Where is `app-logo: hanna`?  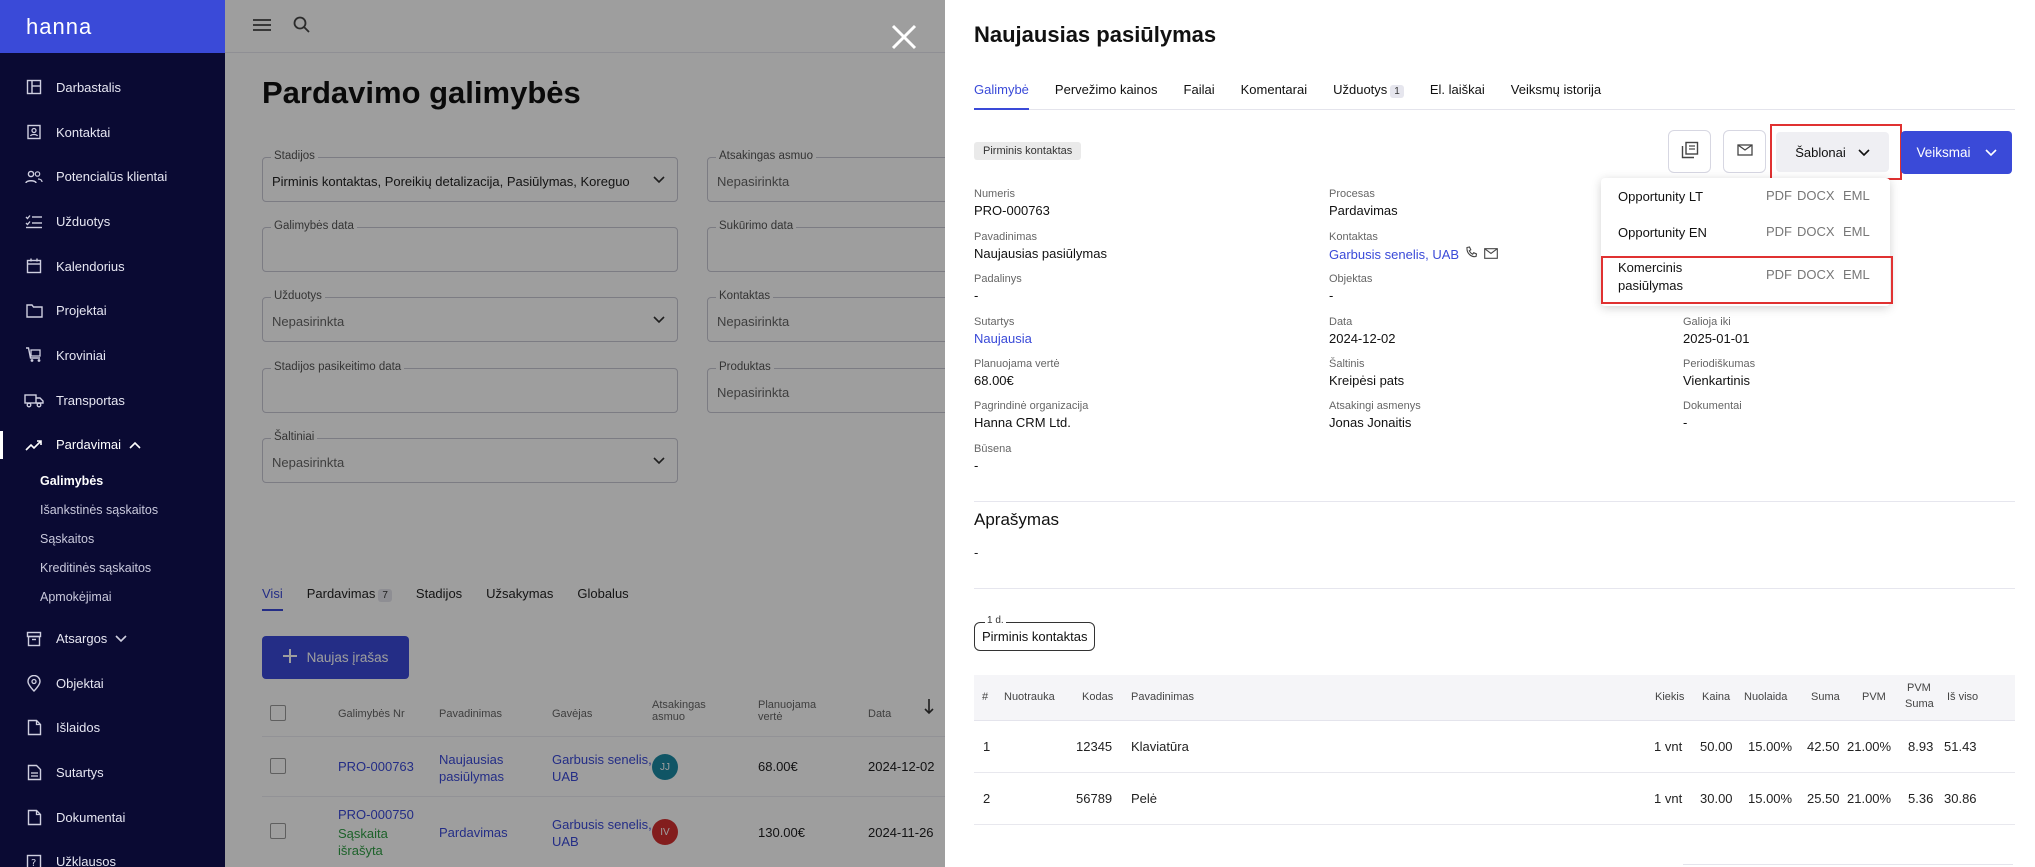
app-logo: hanna is located at coordinates (59, 26).